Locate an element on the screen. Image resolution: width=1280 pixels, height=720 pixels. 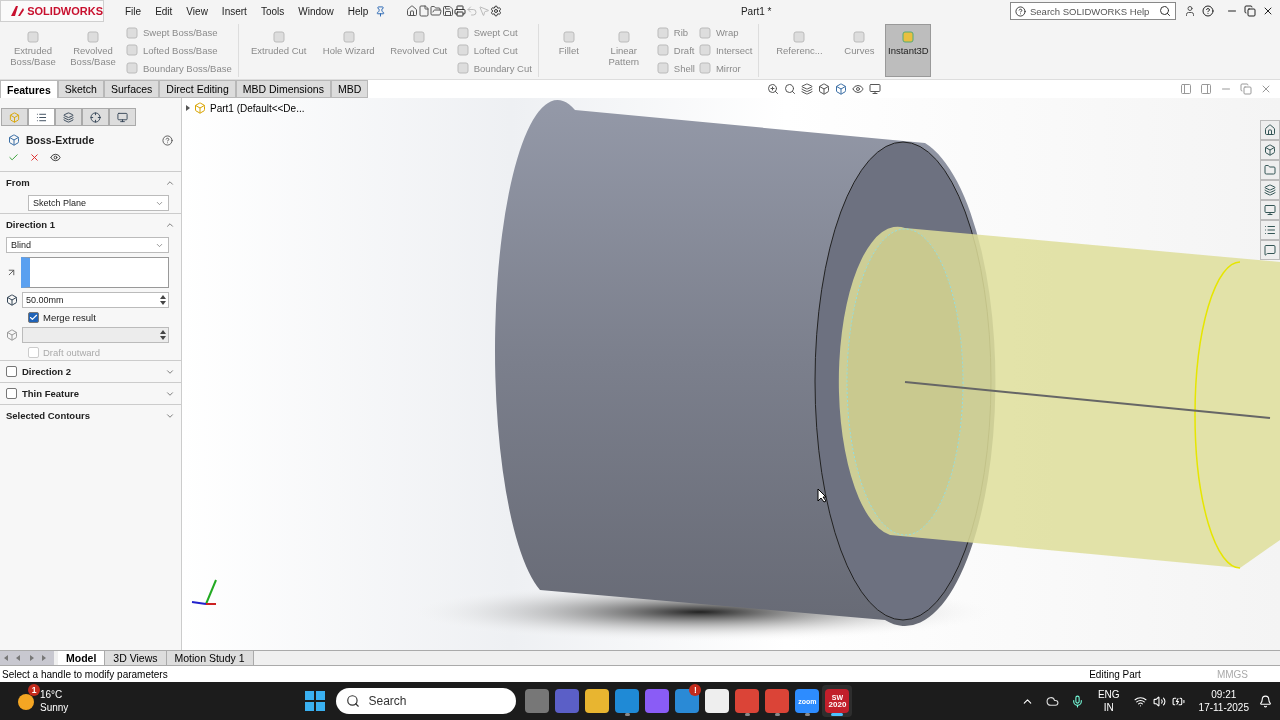
settings-icon is located at coordinates (496, 11).